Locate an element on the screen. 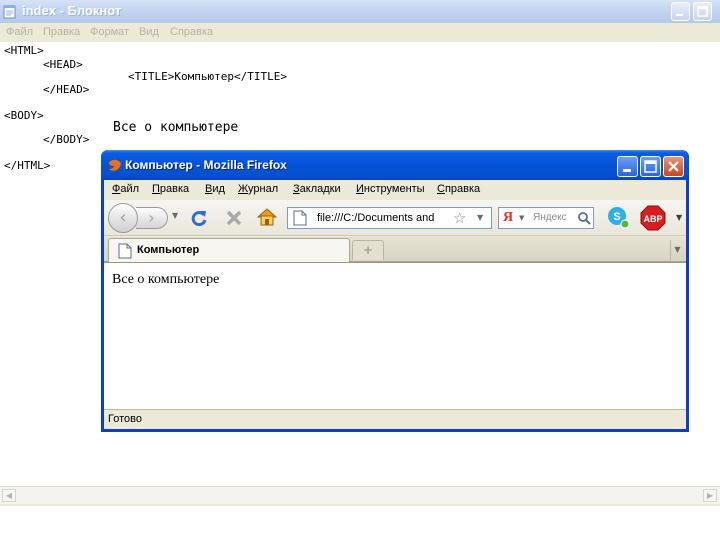 This screenshot has height=540, width=720. notepad-menu-file: Файл is located at coordinates (19, 32).